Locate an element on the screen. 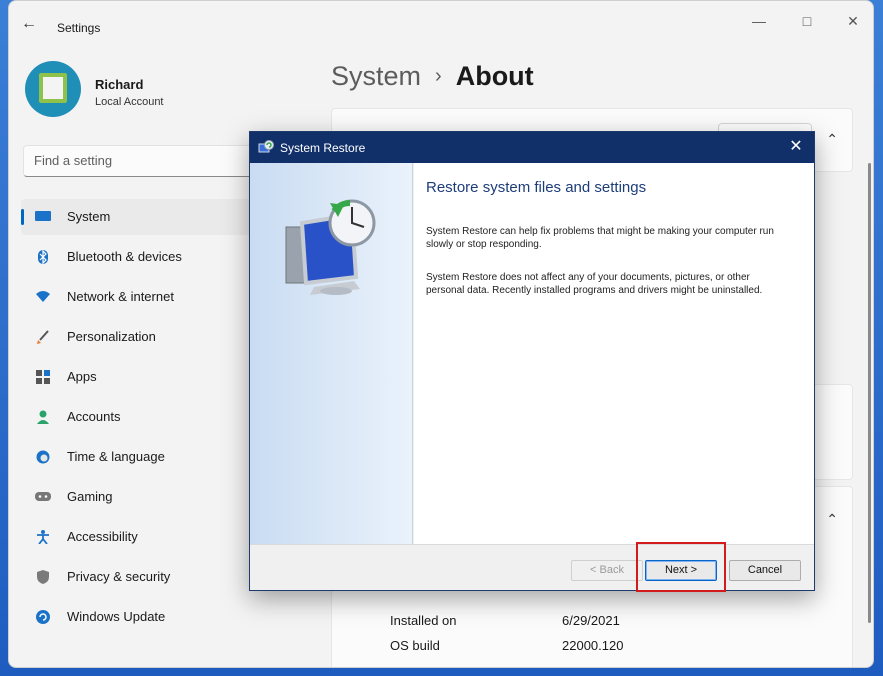 This screenshot has height=676, width=883. spec-installed-on: Installed on 6/29/2021 is located at coordinates (505, 620).